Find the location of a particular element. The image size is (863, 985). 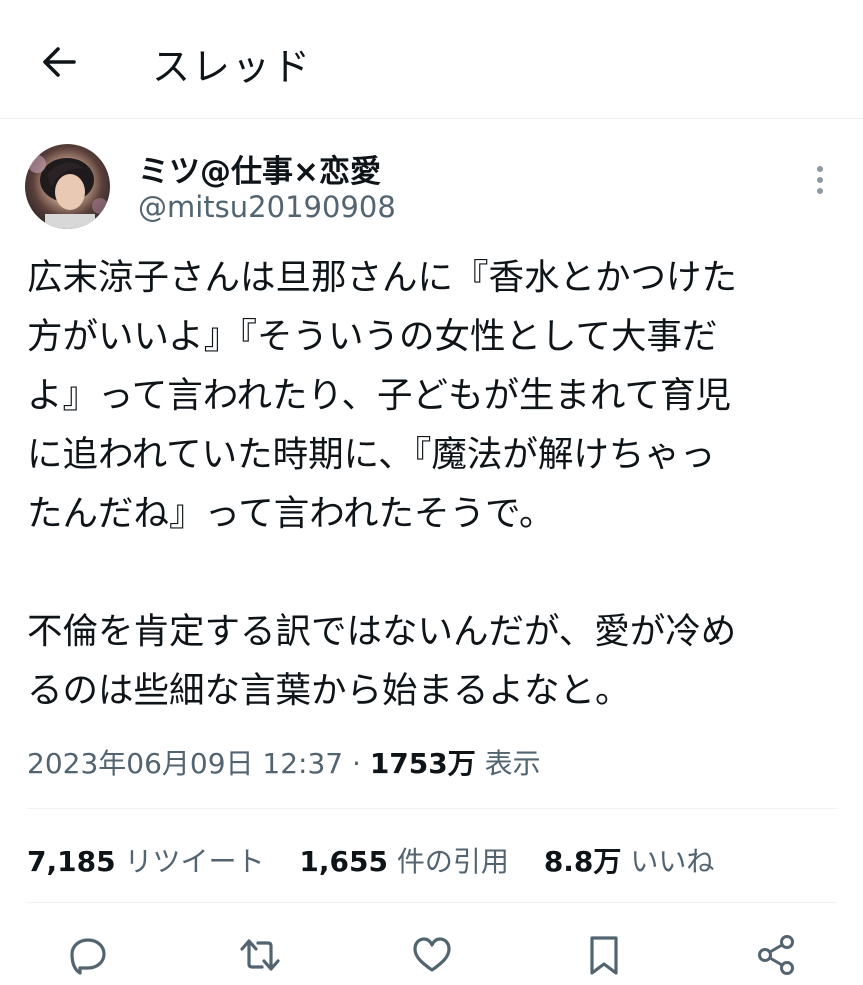

more-vertical-icon is located at coordinates (820, 180).